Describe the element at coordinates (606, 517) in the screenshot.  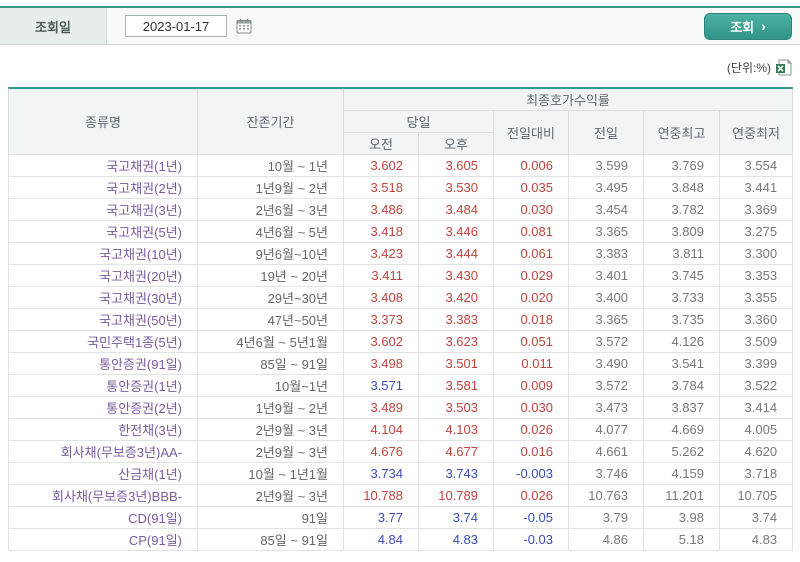
I see `prev-yield-cell: 3.79` at that location.